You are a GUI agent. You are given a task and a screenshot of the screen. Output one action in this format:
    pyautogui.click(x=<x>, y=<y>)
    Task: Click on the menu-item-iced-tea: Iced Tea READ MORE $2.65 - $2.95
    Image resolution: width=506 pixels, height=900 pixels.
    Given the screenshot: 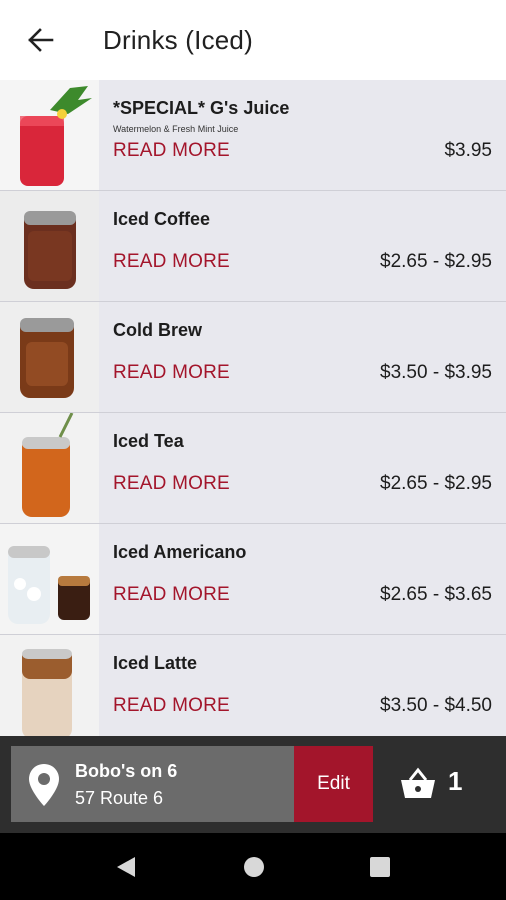 What is the action you would take?
    pyautogui.click(x=253, y=468)
    